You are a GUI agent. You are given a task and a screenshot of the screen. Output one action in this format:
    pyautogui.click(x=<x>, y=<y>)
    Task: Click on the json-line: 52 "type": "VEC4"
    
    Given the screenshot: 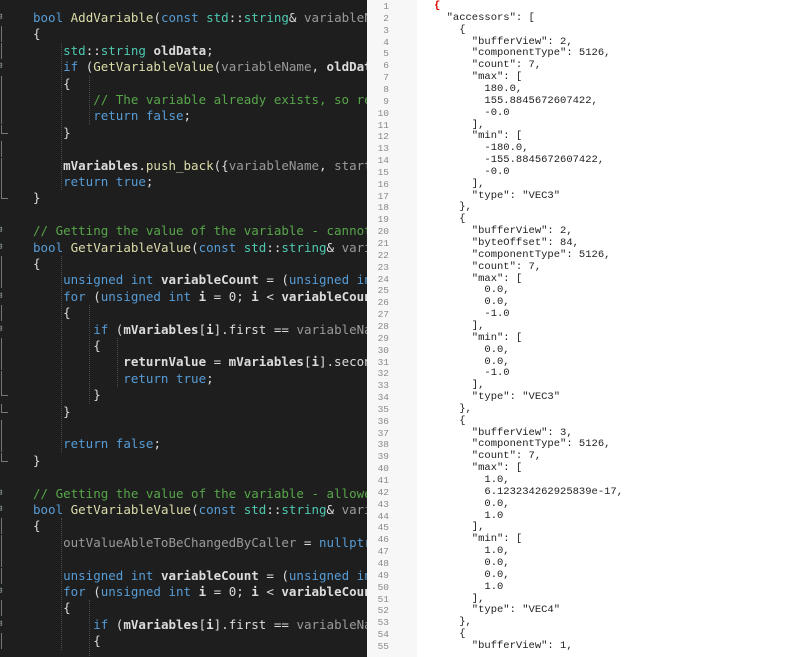 What is the action you would take?
    pyautogui.click(x=583, y=611)
    